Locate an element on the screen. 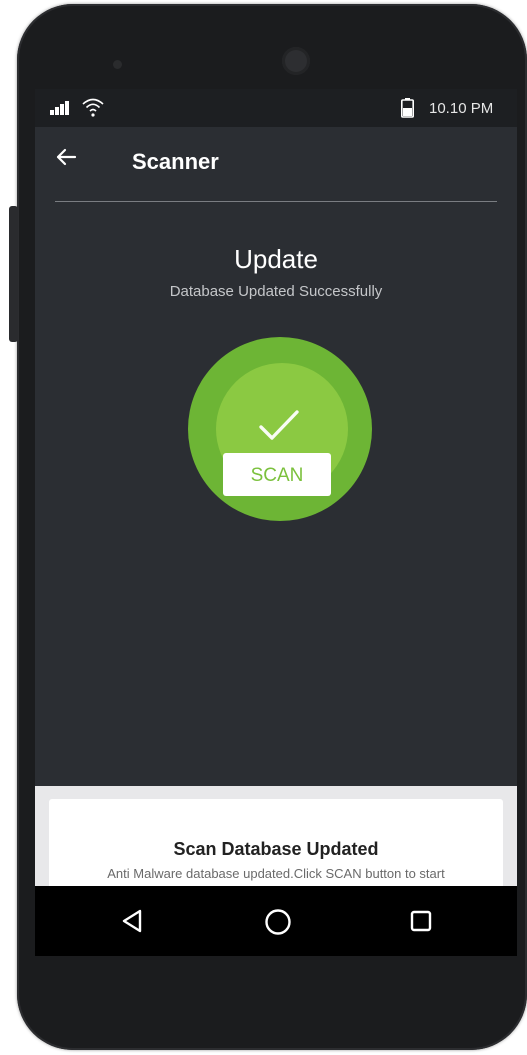 This screenshot has width=527, height=1055. check-icon is located at coordinates (279, 425).